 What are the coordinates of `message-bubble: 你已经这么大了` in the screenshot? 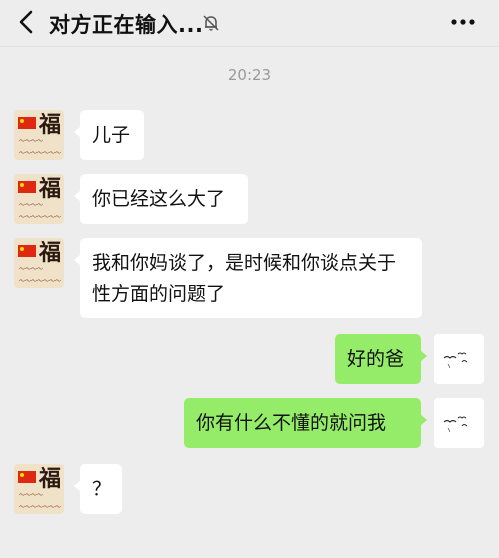 It's located at (161, 199).